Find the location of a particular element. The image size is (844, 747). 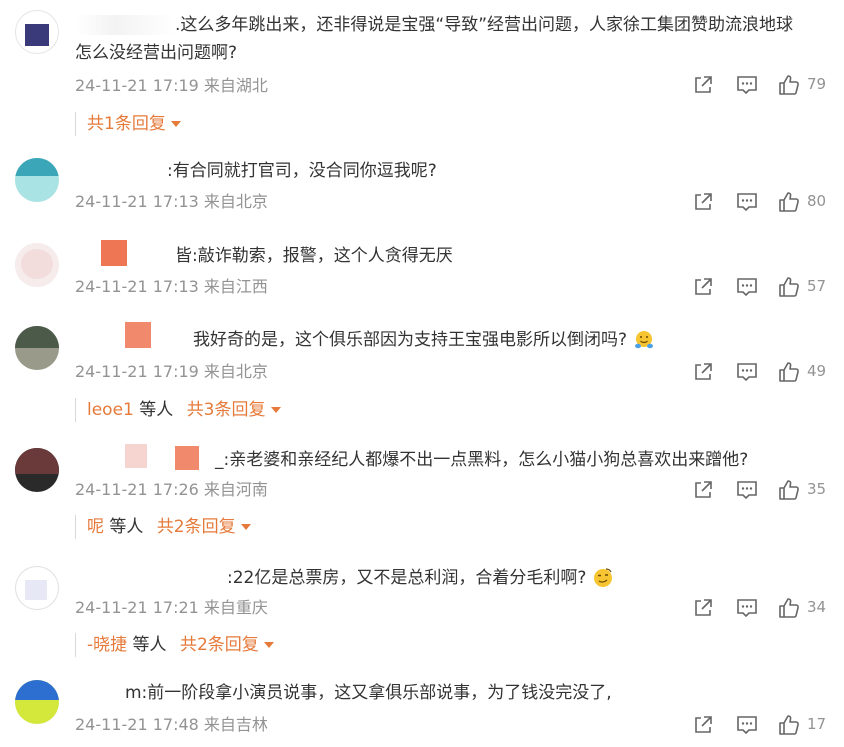

comment-meta: 24-11-21 17:13 来自北京 is located at coordinates (171, 201).